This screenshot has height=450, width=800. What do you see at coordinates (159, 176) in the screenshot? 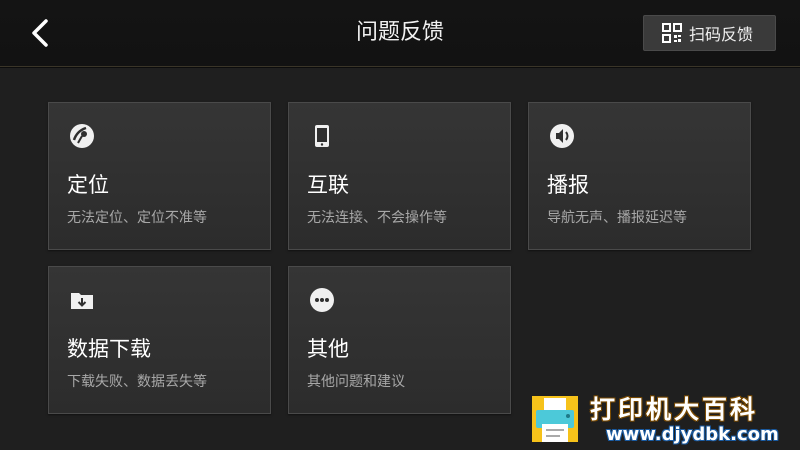
I see `category-card-location: 定位 无法定位、定位不准等` at bounding box center [159, 176].